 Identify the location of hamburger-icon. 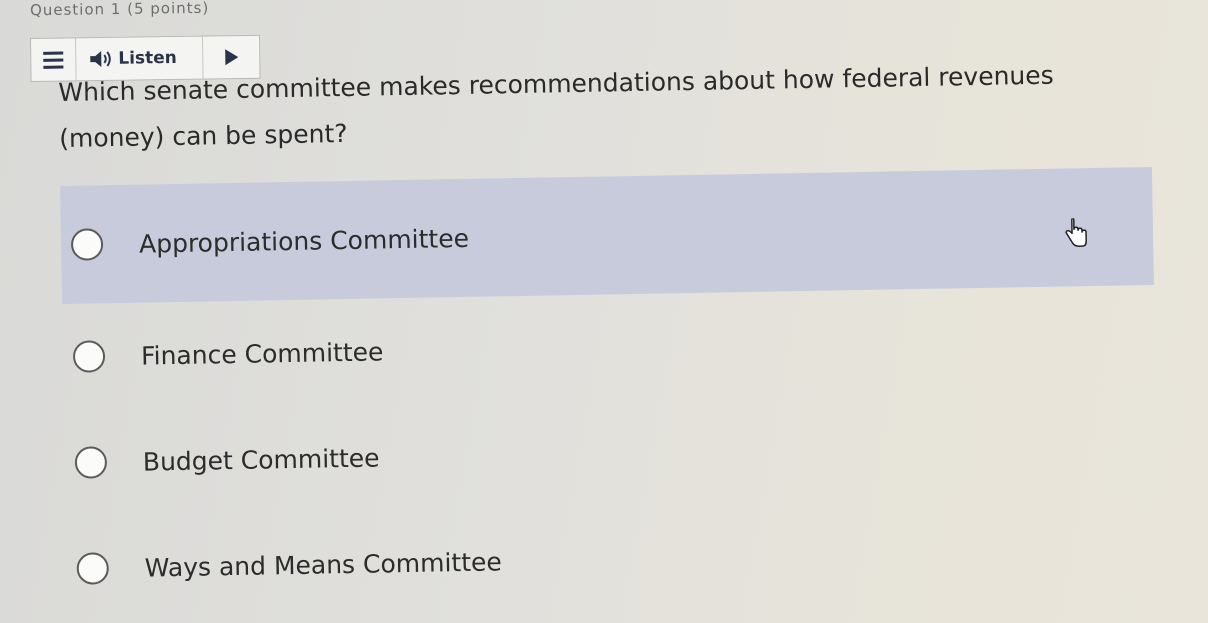
(53, 60).